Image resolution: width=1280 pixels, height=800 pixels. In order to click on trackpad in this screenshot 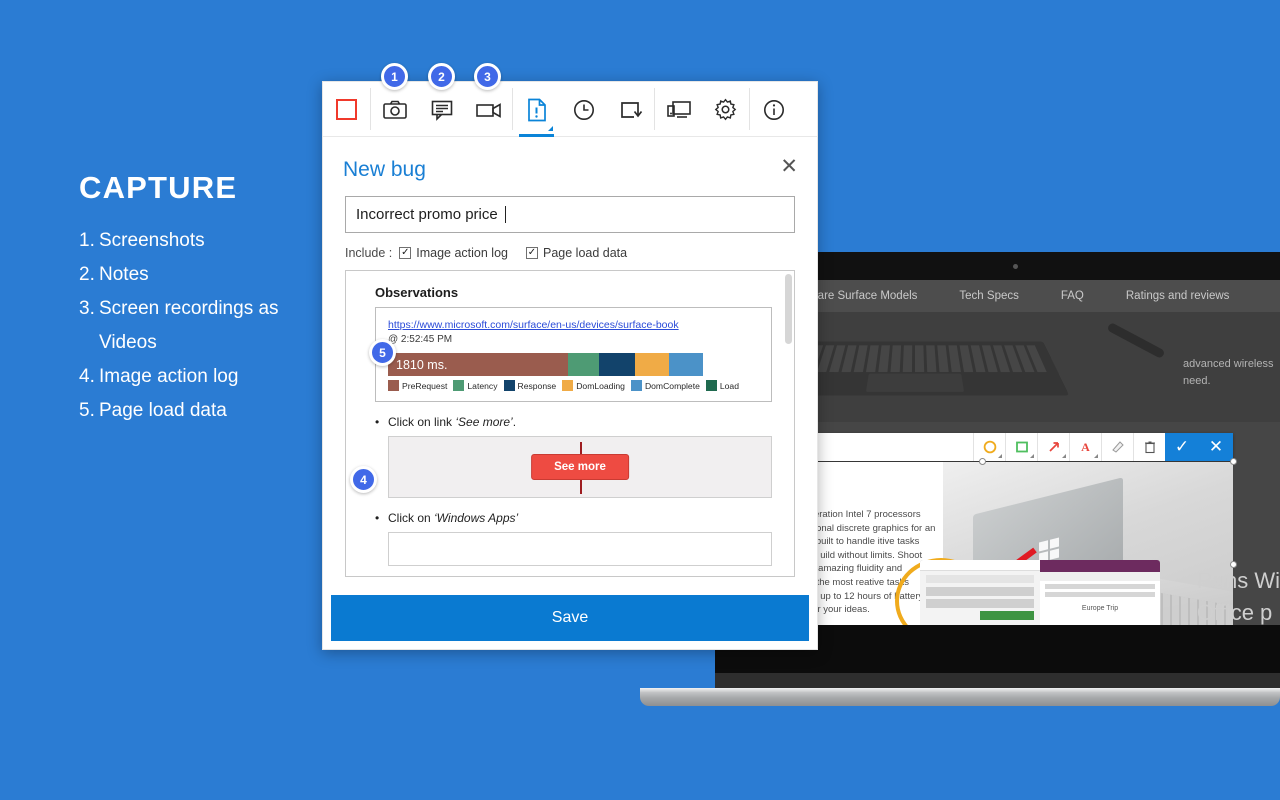, I will do `click(915, 382)`.